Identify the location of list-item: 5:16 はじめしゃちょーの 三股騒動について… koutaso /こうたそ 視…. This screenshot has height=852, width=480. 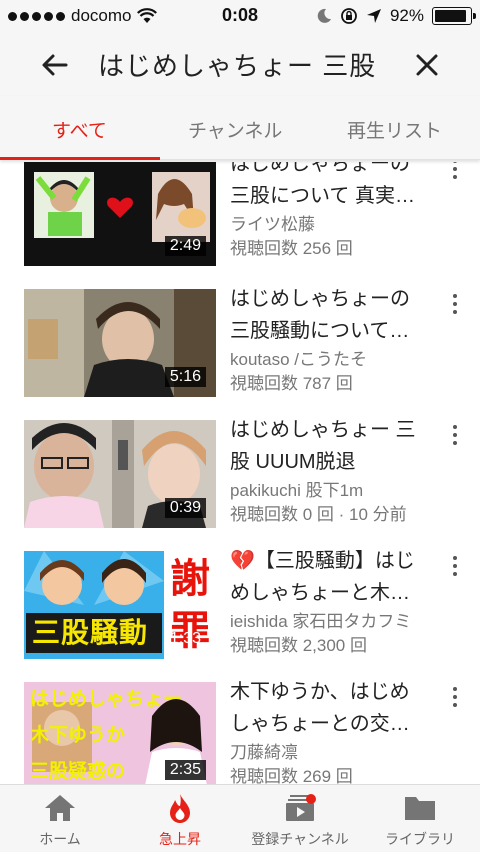
(240, 343).